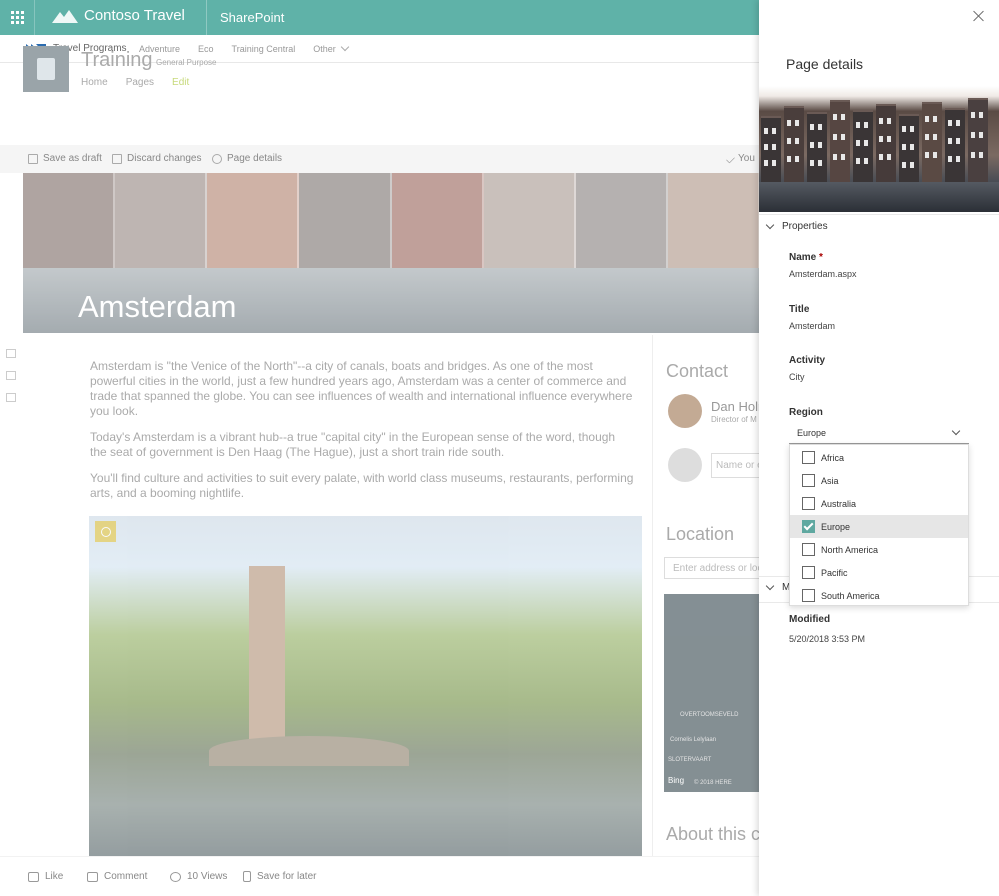  I want to click on properties-section-toggle: Properties, so click(796, 226).